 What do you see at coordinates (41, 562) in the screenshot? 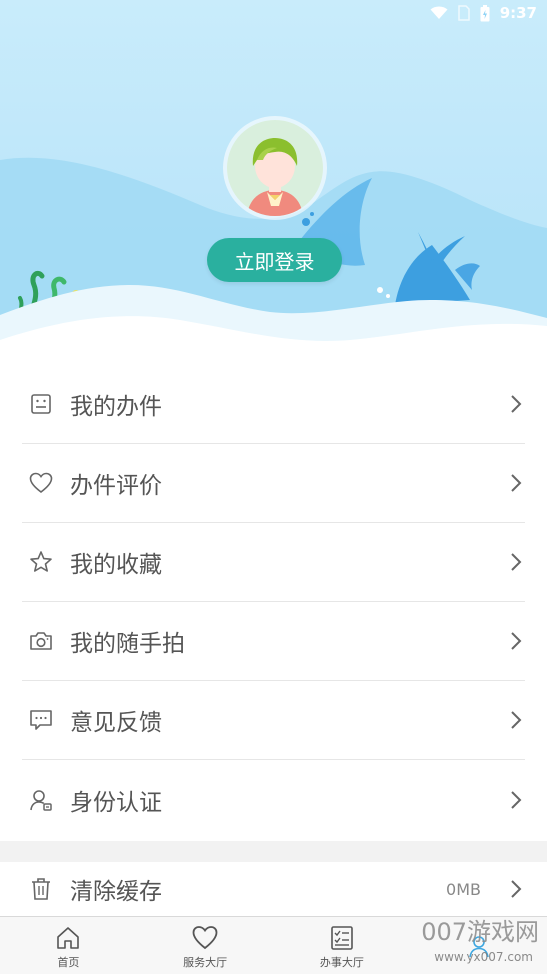
I see `star-icon` at bounding box center [41, 562].